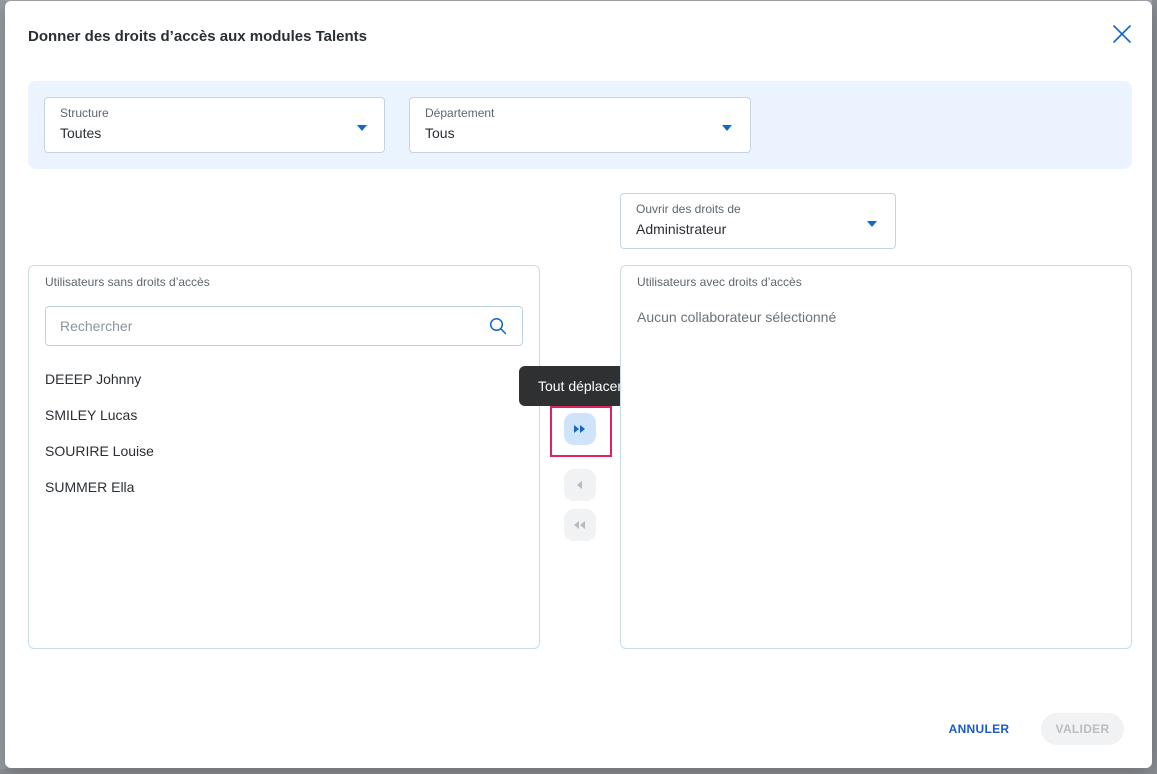 This screenshot has height=774, width=1157. I want to click on list-item: DEEEP Johnny, so click(99, 384).